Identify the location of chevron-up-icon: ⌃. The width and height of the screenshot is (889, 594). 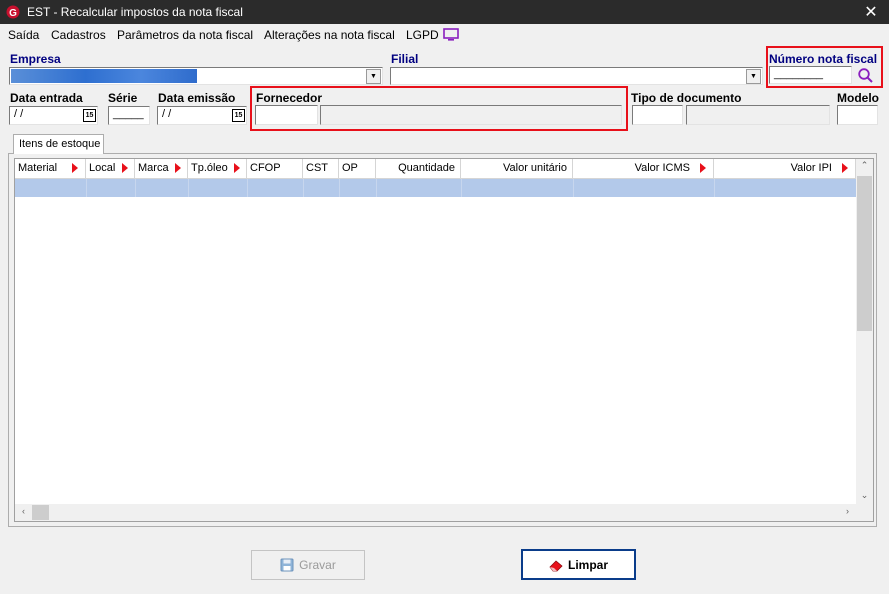
(864, 165).